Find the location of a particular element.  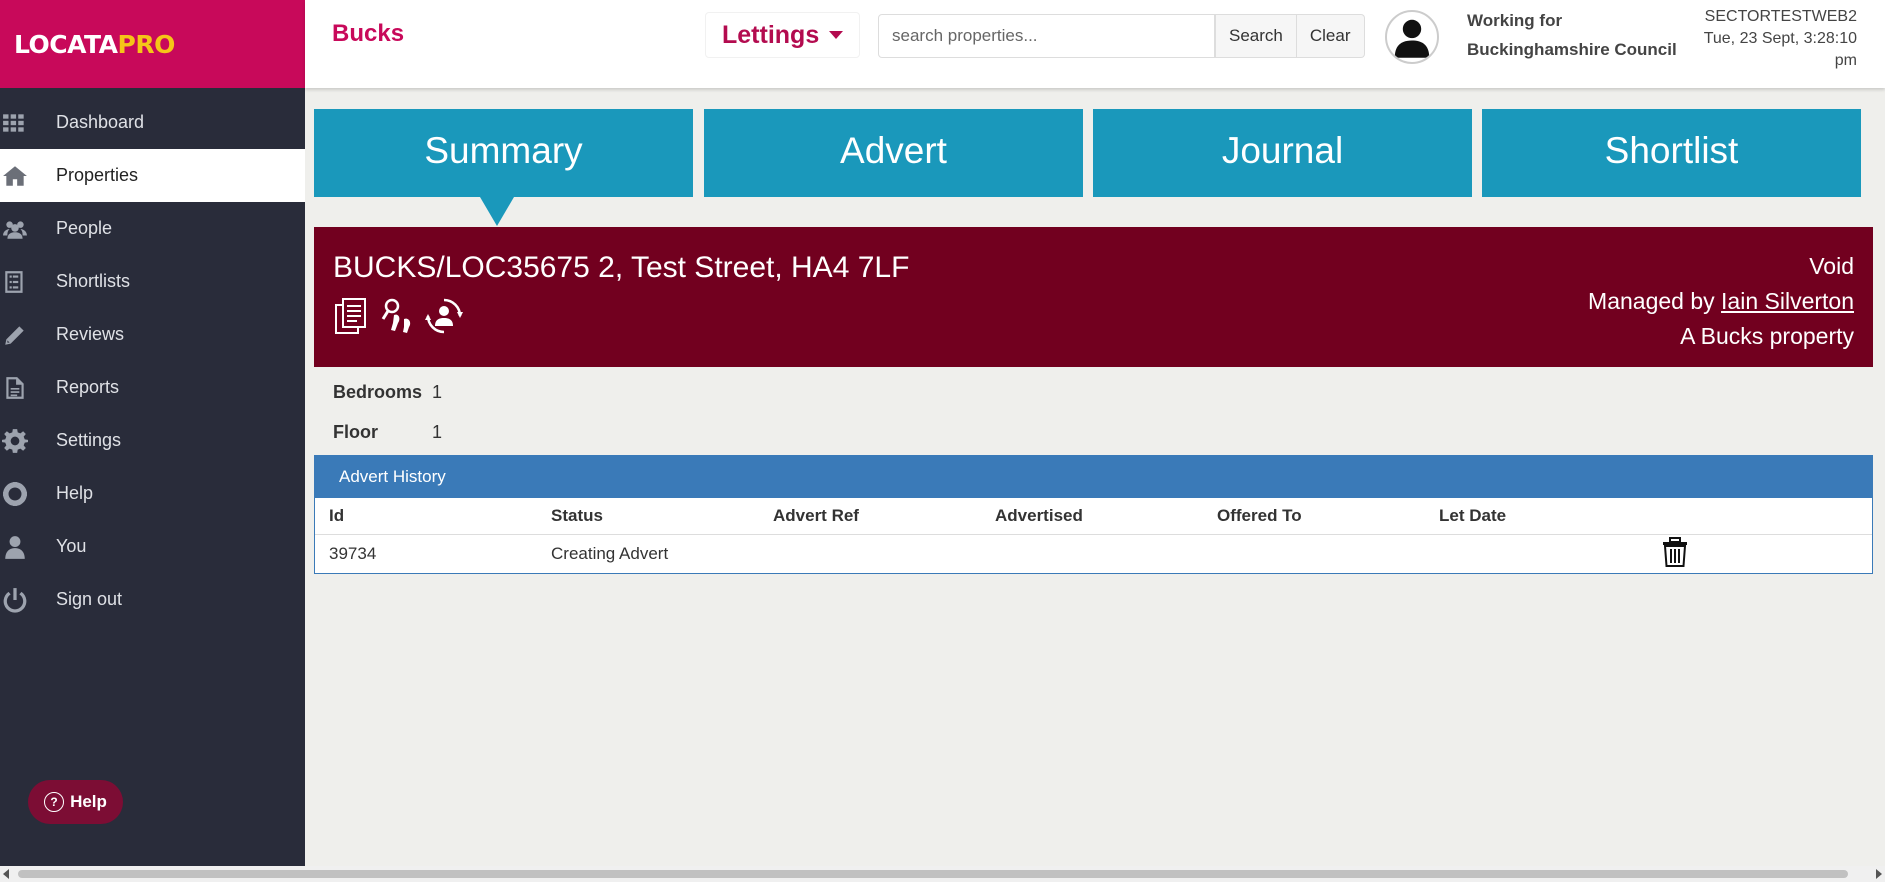

help-button-label: Help is located at coordinates (88, 801).